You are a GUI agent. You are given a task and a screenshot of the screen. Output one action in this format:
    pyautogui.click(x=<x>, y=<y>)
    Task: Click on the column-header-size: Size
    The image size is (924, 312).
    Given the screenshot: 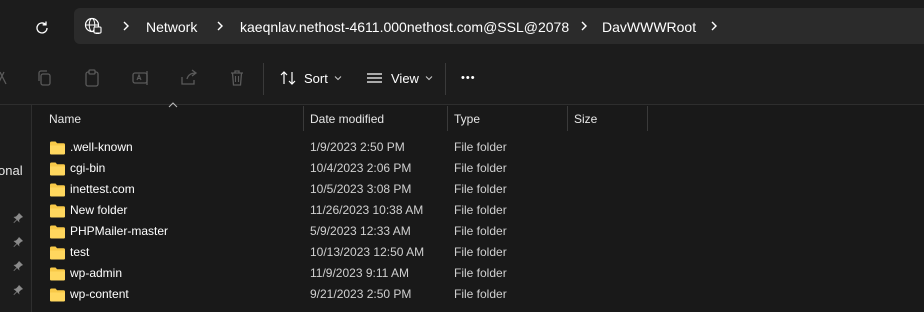 What is the action you would take?
    pyautogui.click(x=585, y=119)
    